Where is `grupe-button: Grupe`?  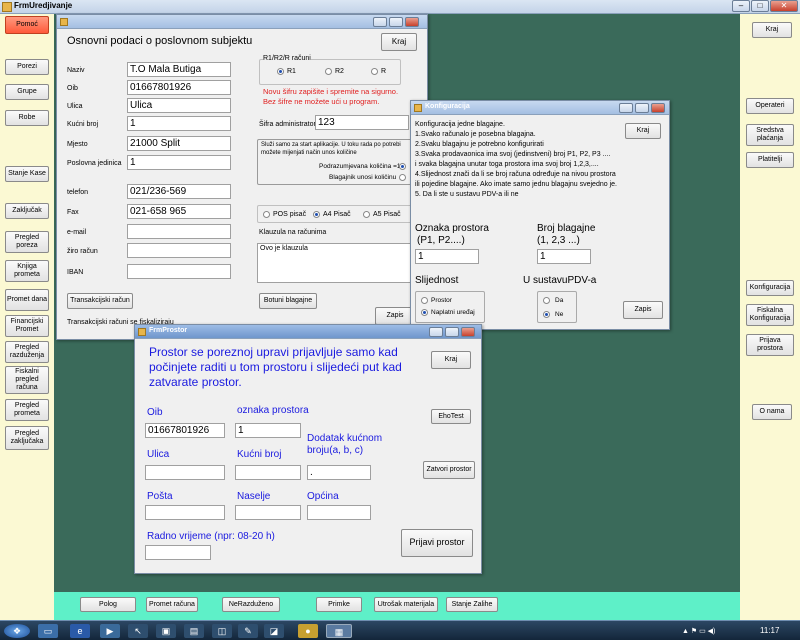
grupe-button: Grupe is located at coordinates (27, 92).